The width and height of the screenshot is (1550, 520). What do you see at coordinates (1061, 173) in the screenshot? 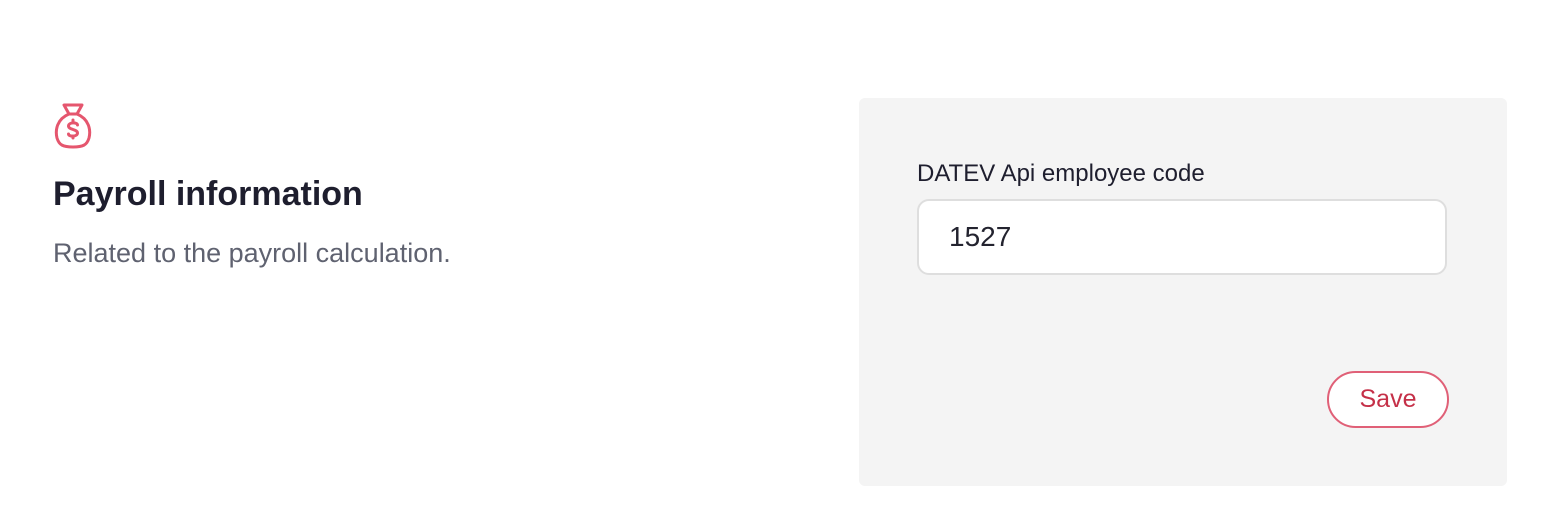
I see `datev-employee-code-label: DATEV Api employee code` at bounding box center [1061, 173].